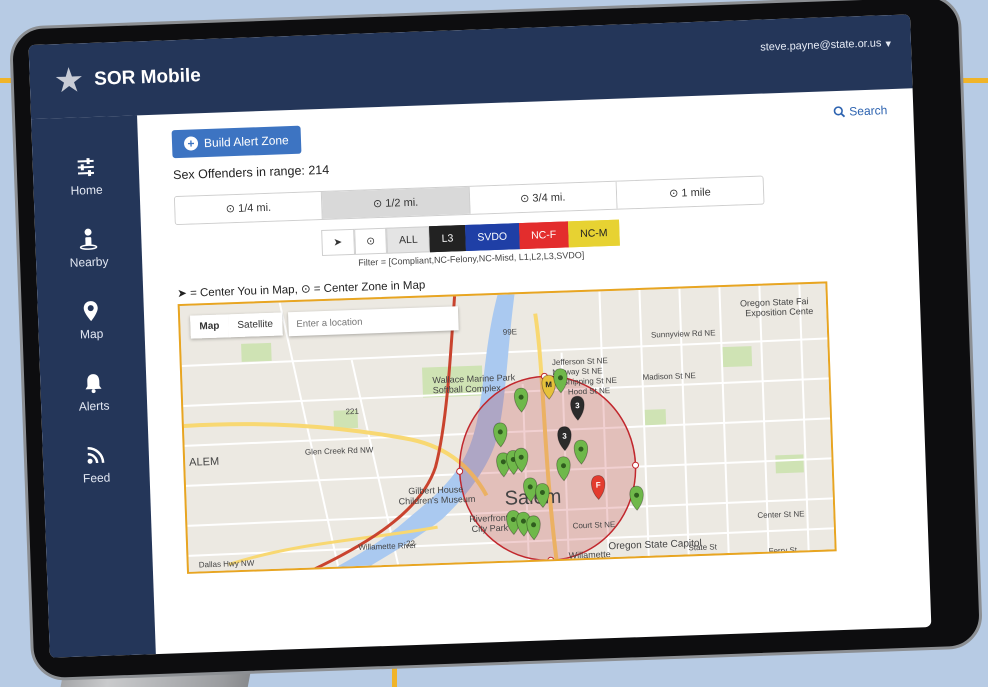 The image size is (988, 687). I want to click on user-menu: steve.payne@state.or.us ▾, so click(825, 46).